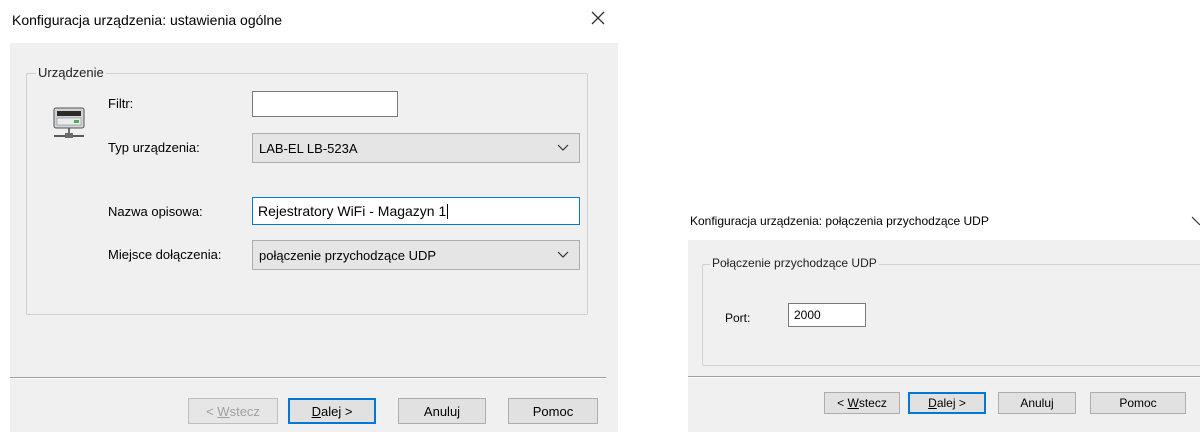 The height and width of the screenshot is (432, 1200). What do you see at coordinates (348, 255) in the screenshot?
I see `attach-place-value: połączenie przychodzące UDP` at bounding box center [348, 255].